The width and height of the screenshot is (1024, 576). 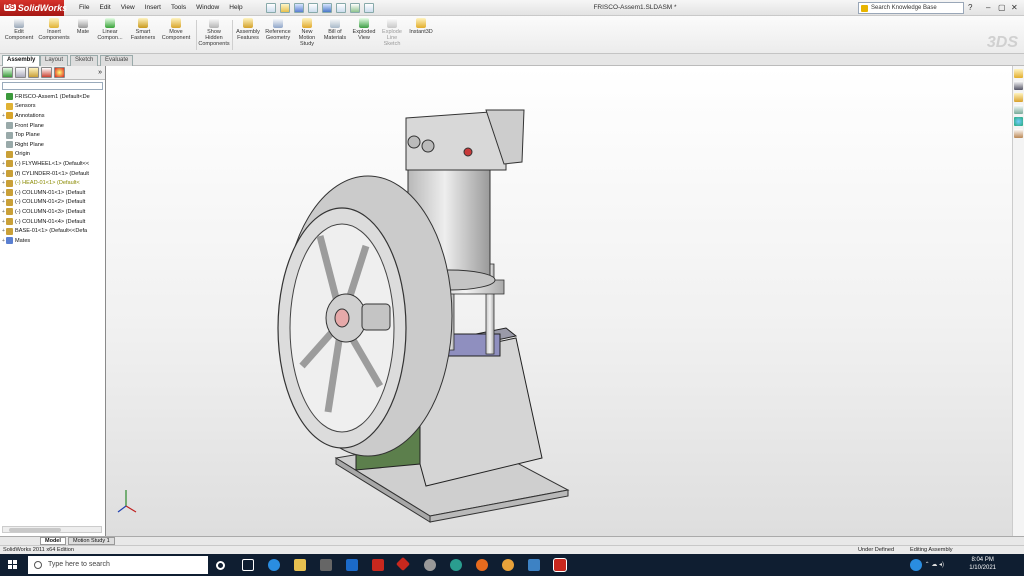 What do you see at coordinates (91, 541) in the screenshot?
I see `tab-motion-study-1: Motion Study 1` at bounding box center [91, 541].